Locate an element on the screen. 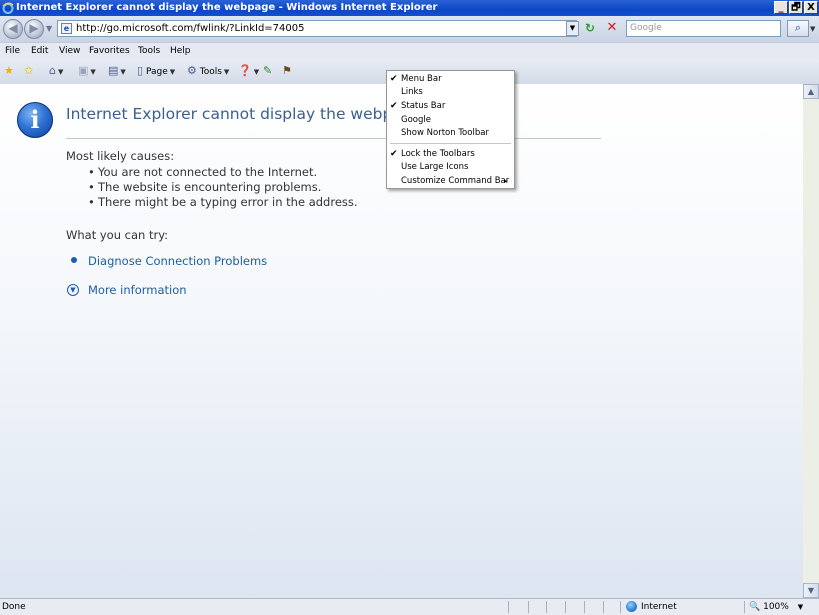  forward-button: ▶ is located at coordinates (34, 29).